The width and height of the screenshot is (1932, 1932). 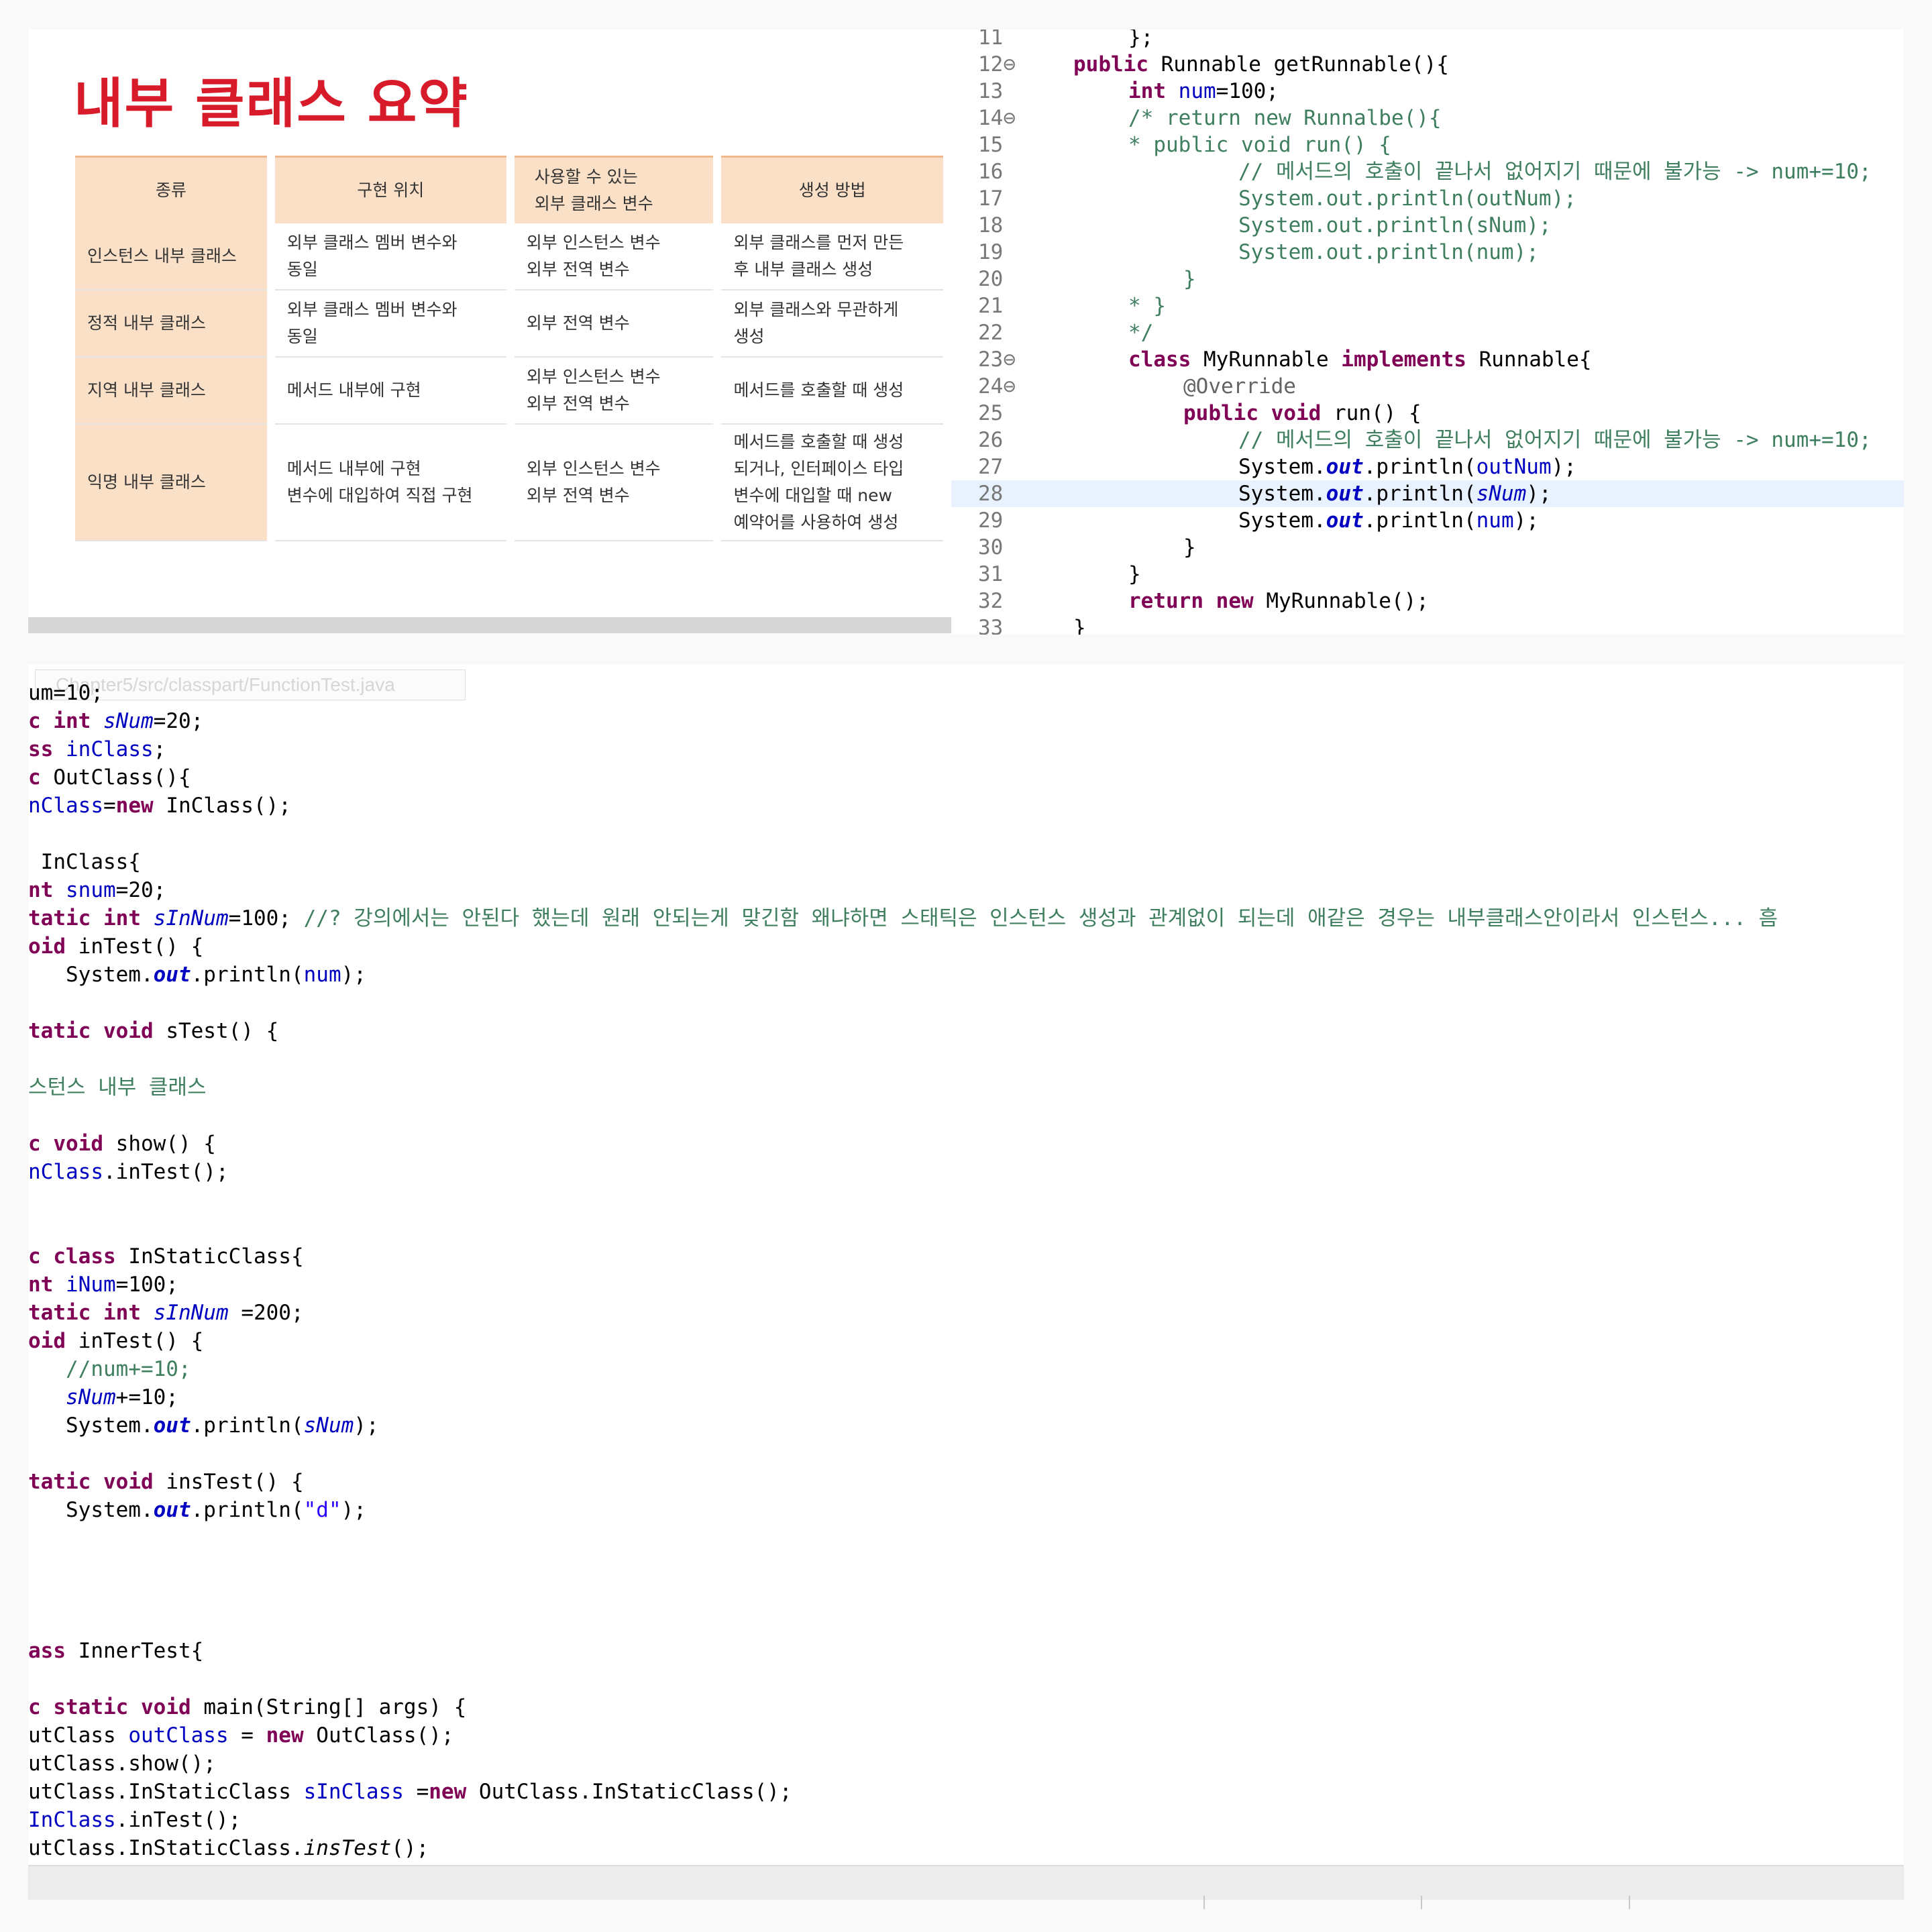 I want to click on code-line: 11};, so click(x=1427, y=40).